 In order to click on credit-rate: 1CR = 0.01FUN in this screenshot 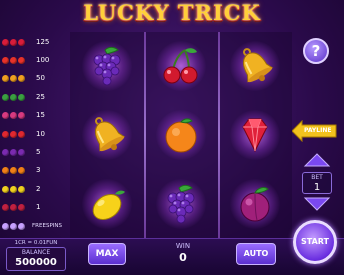, I will do `click(36, 243)`.